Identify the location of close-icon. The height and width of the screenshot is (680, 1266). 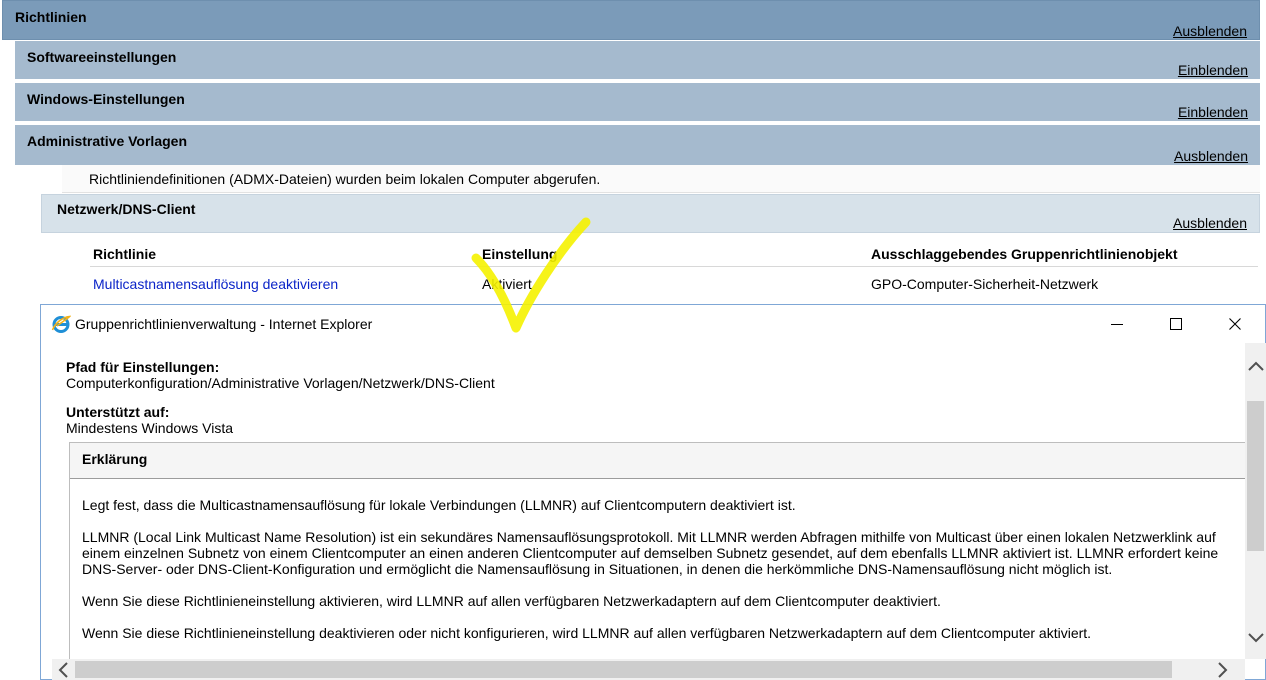
(1235, 324).